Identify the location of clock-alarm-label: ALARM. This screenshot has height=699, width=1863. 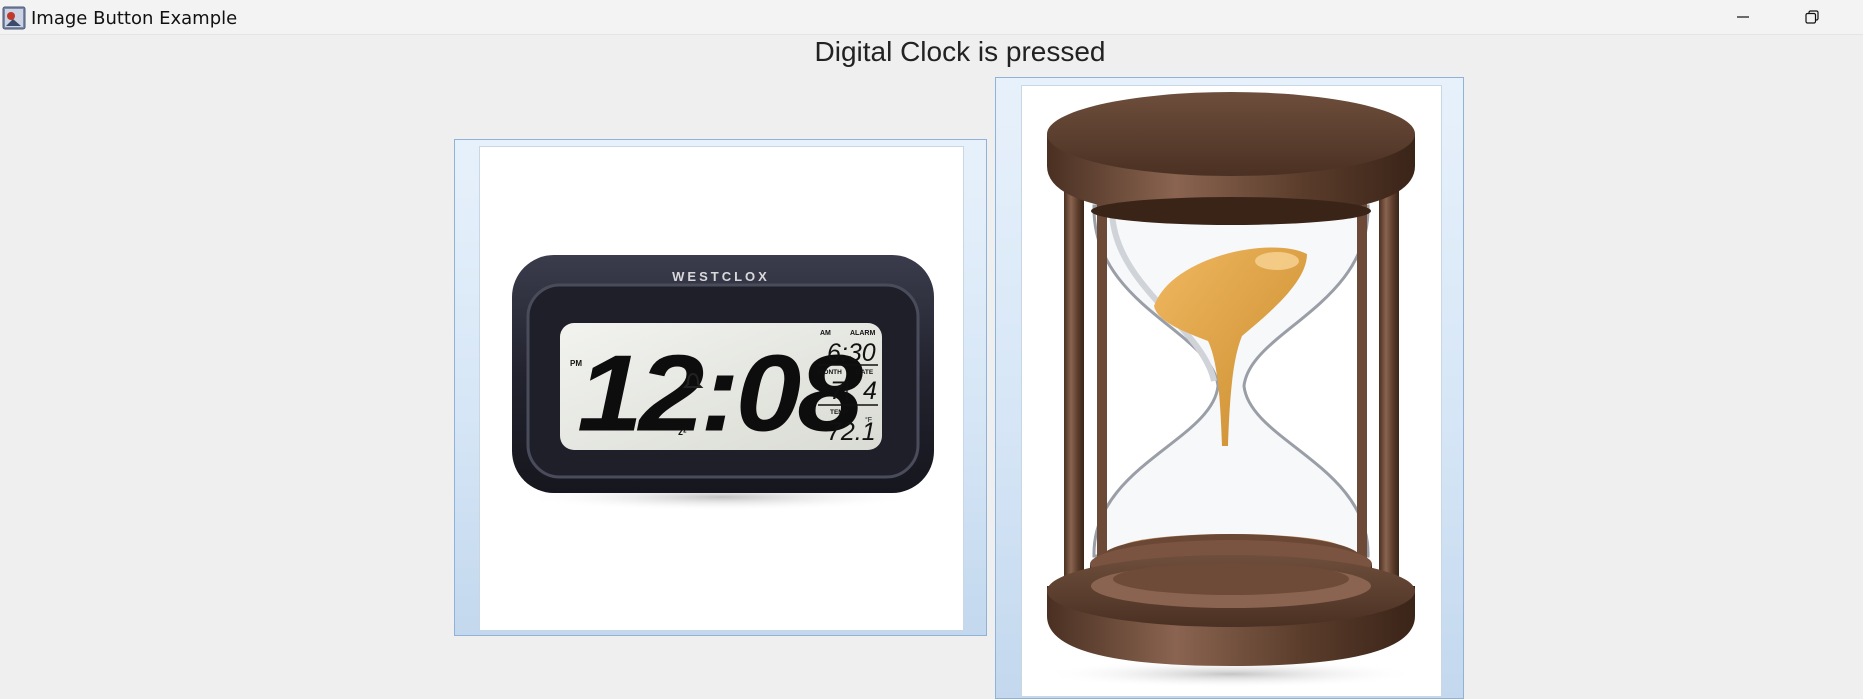
(862, 333).